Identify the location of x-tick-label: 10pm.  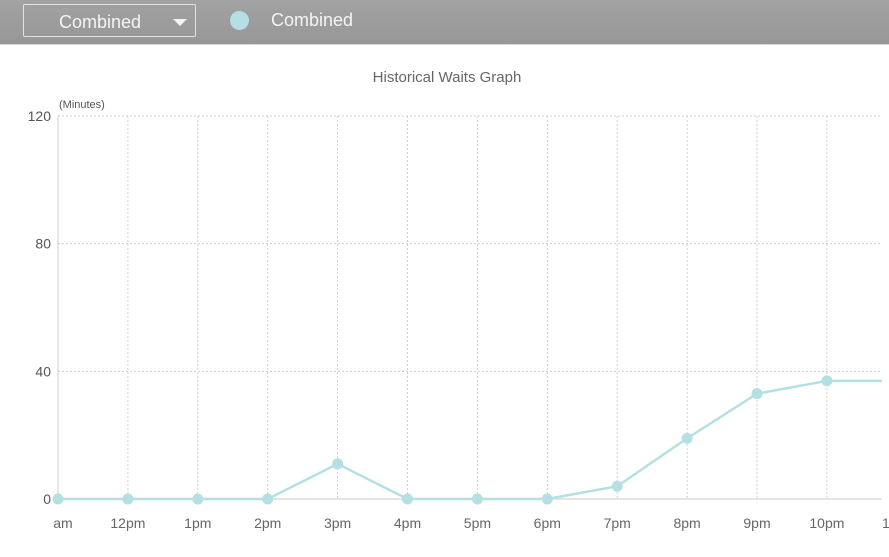
(826, 523).